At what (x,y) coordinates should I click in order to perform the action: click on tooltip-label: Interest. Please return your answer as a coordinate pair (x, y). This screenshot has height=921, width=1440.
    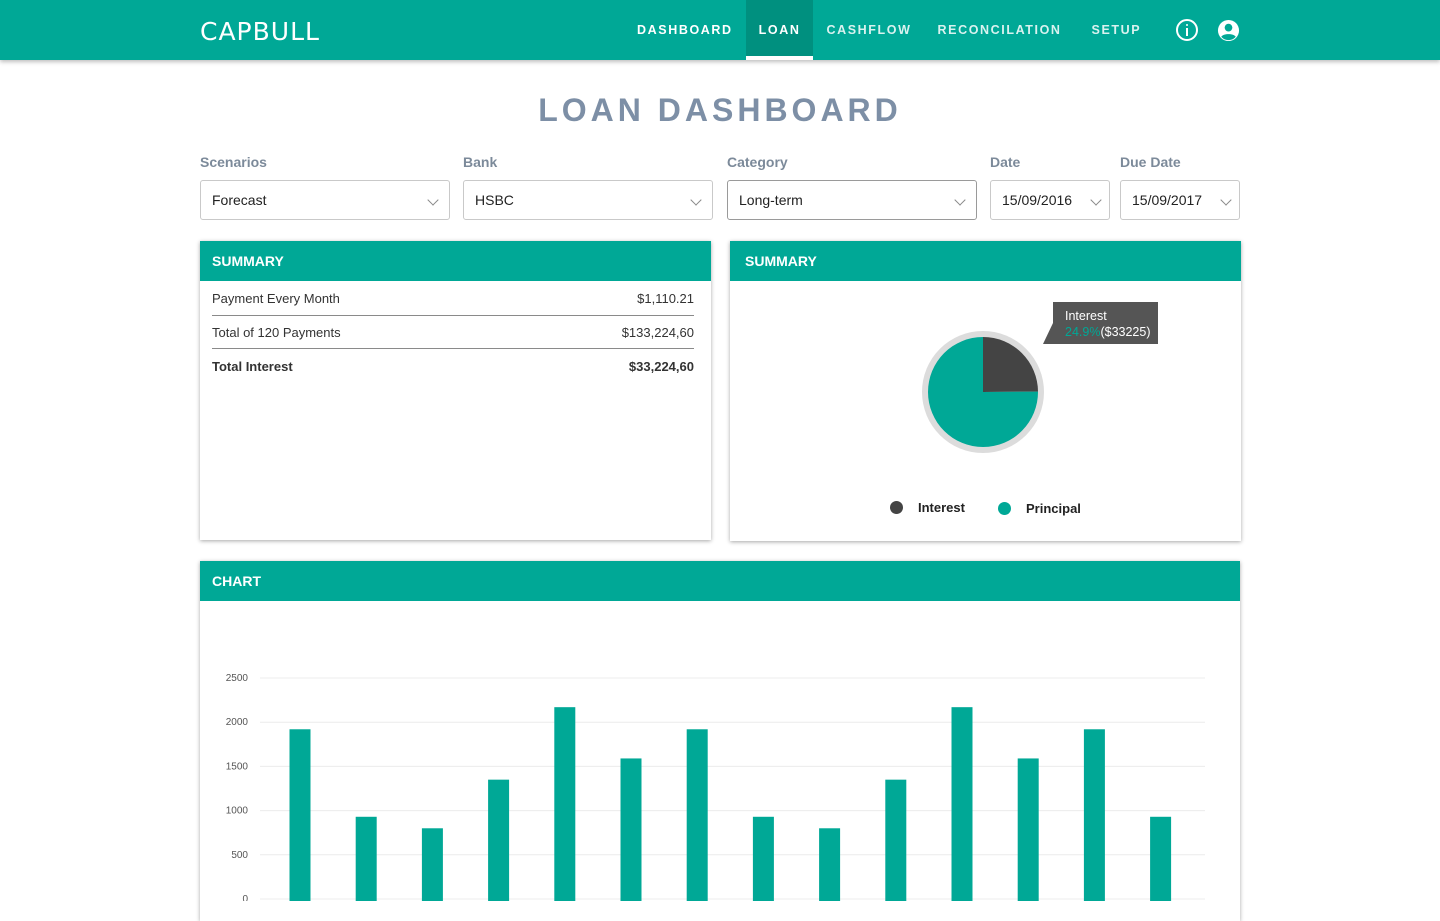
    Looking at the image, I should click on (1086, 316).